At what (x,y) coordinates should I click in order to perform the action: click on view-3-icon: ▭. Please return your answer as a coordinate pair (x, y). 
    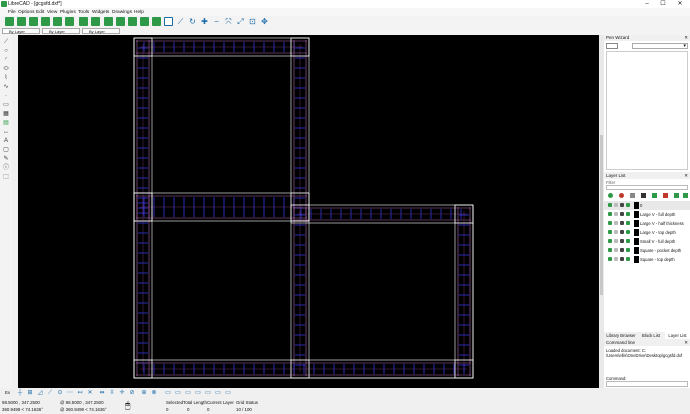
    Looking at the image, I should click on (188, 393).